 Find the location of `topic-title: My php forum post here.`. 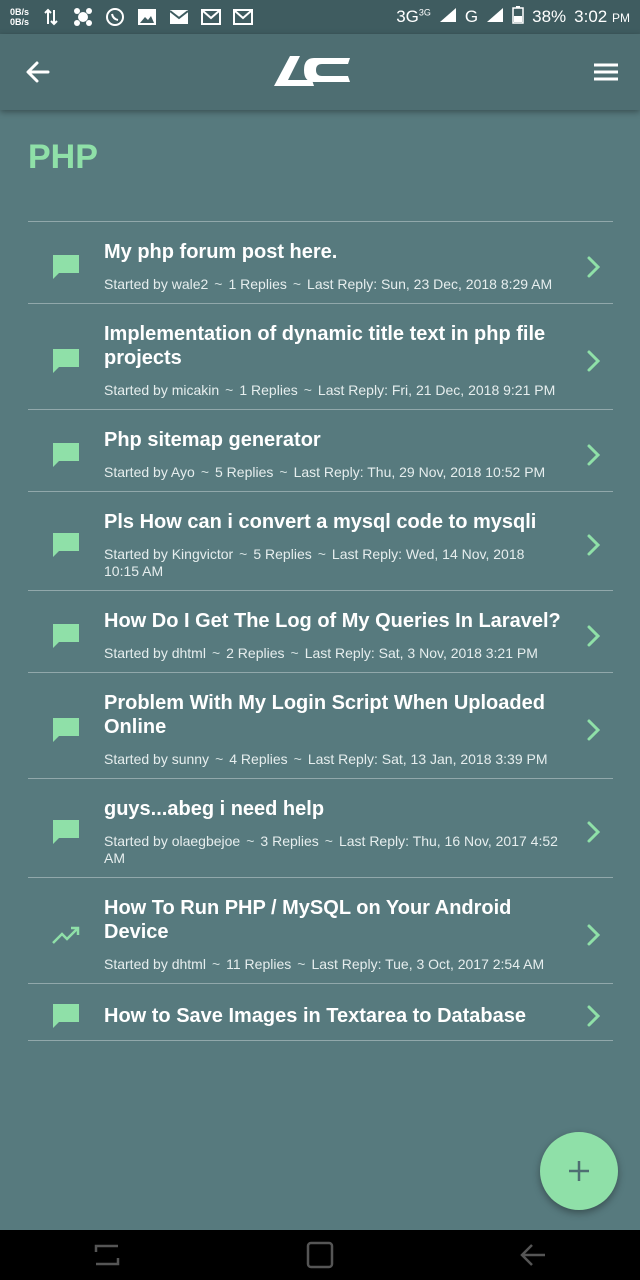

topic-title: My php forum post here. is located at coordinates (333, 252).